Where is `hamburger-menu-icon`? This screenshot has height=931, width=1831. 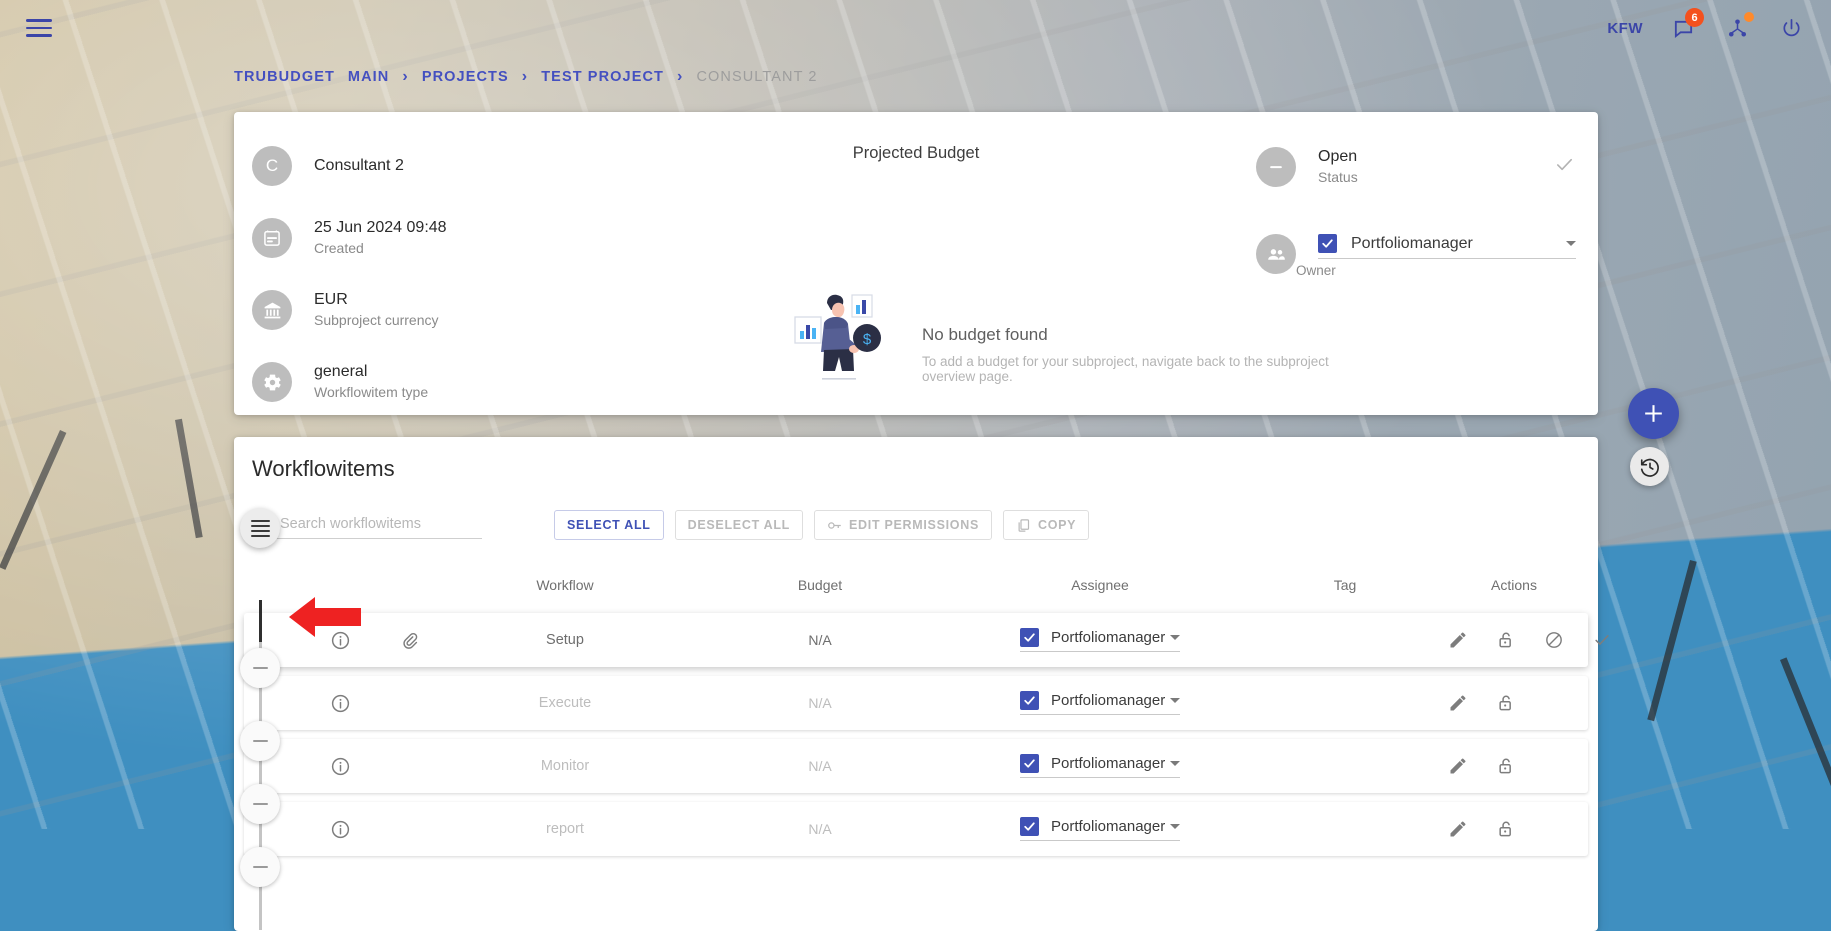
hamburger-menu-icon is located at coordinates (39, 28).